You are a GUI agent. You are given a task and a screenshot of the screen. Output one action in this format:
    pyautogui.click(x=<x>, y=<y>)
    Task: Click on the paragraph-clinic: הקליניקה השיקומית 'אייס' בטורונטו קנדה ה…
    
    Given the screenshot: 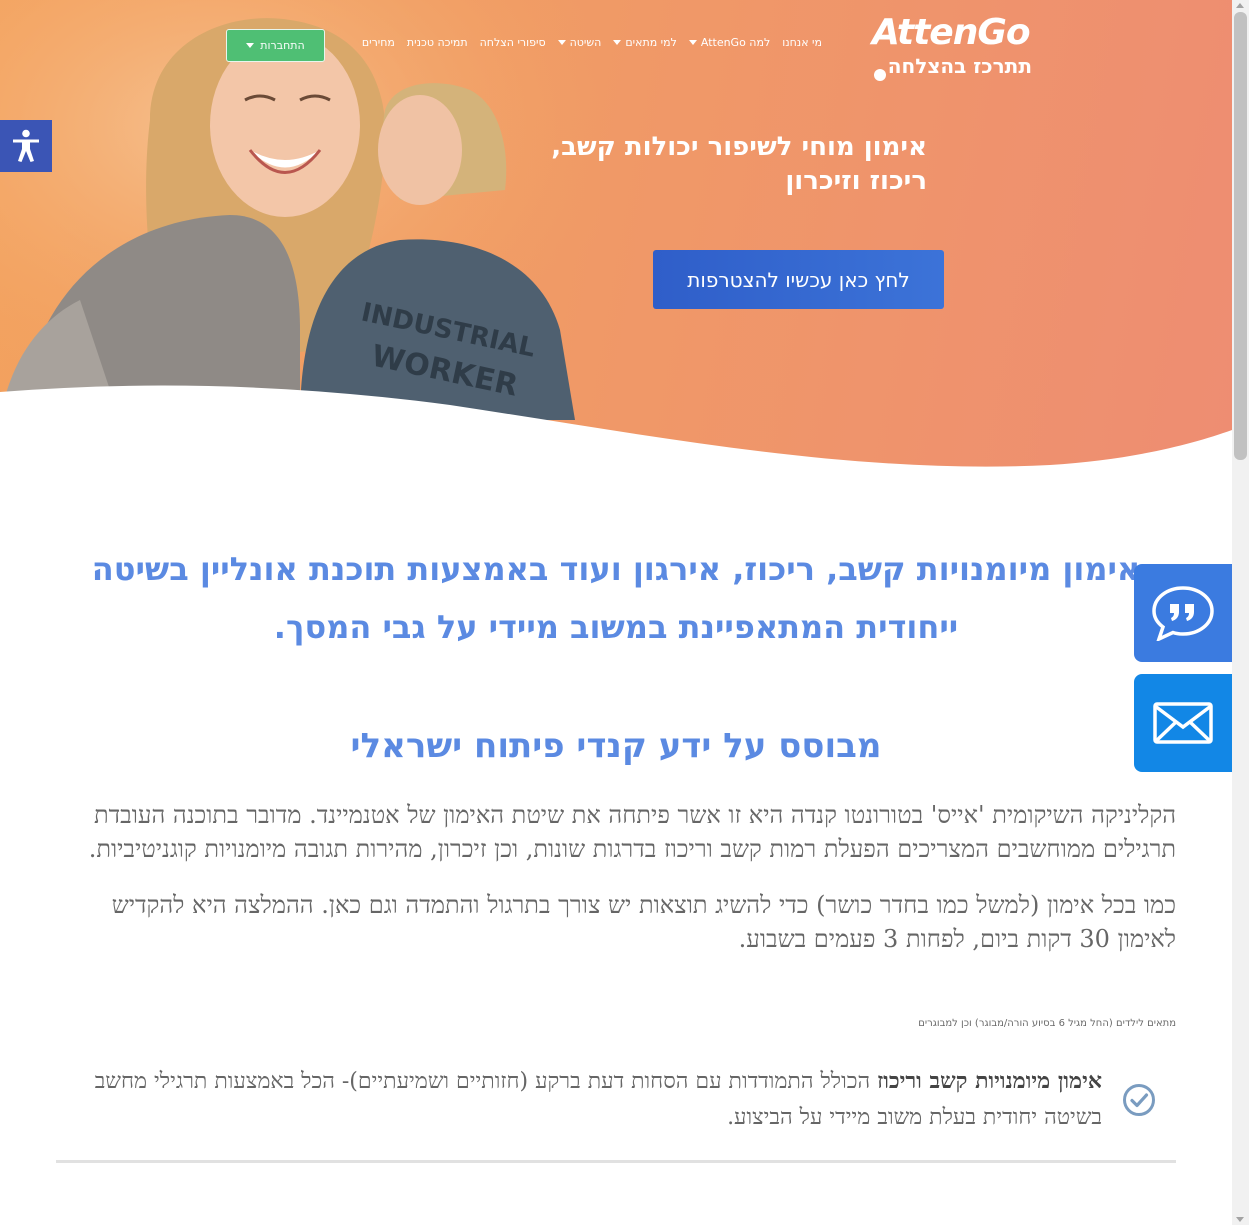 What is the action you would take?
    pyautogui.click(x=632, y=832)
    